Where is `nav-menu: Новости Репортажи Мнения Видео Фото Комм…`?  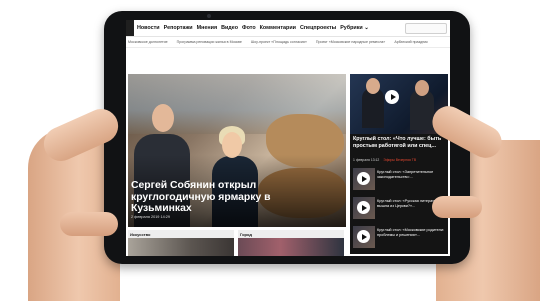 nav-menu: Новости Репортажи Мнения Видео Фото Комм… is located at coordinates (253, 28).